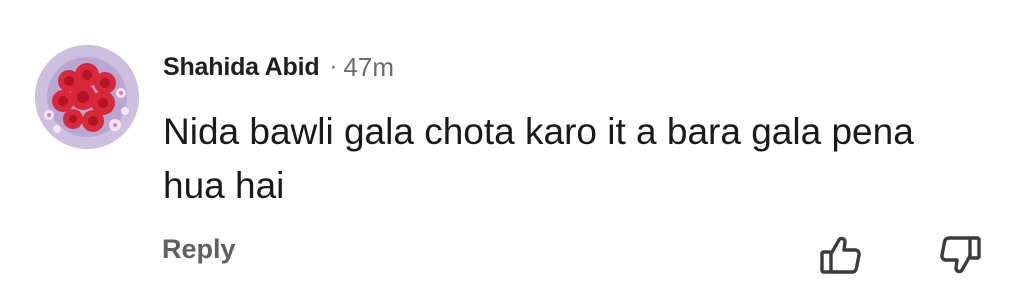 This screenshot has width=1024, height=295. I want to click on comment-header: Shahida Abid · 47m, so click(278, 67).